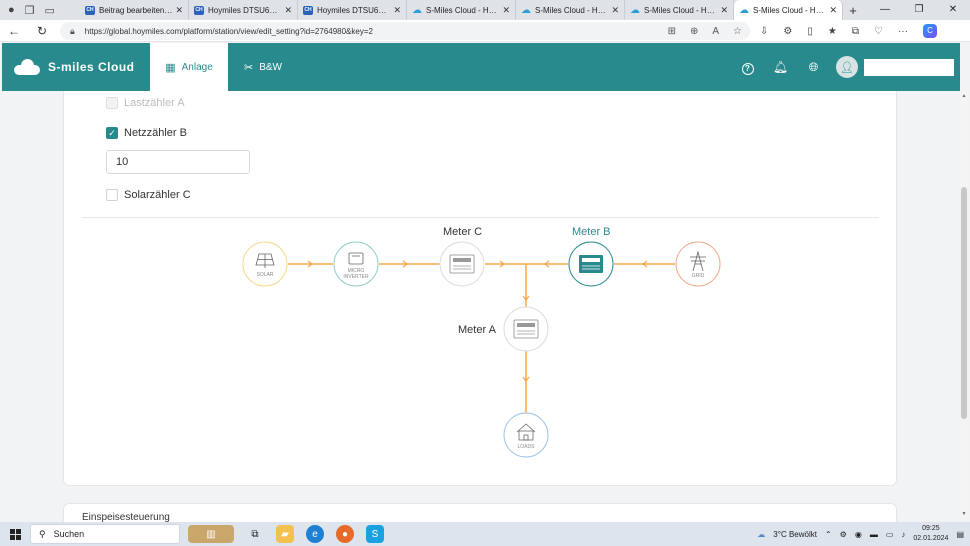  I want to click on extensions-icon: ⚙, so click(787, 31).